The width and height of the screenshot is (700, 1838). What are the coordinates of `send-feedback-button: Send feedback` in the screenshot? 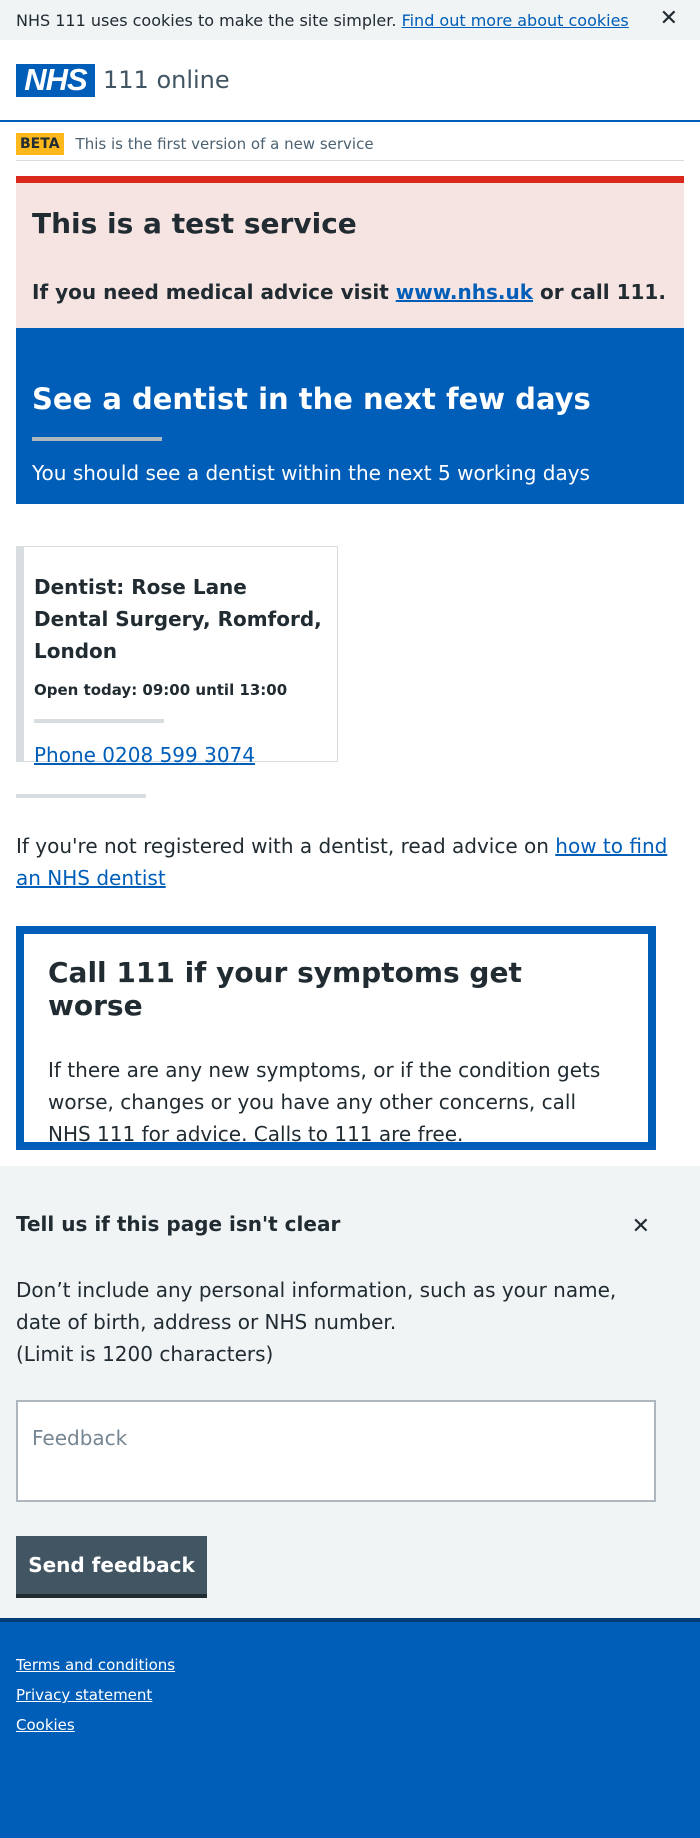 It's located at (111, 1565).